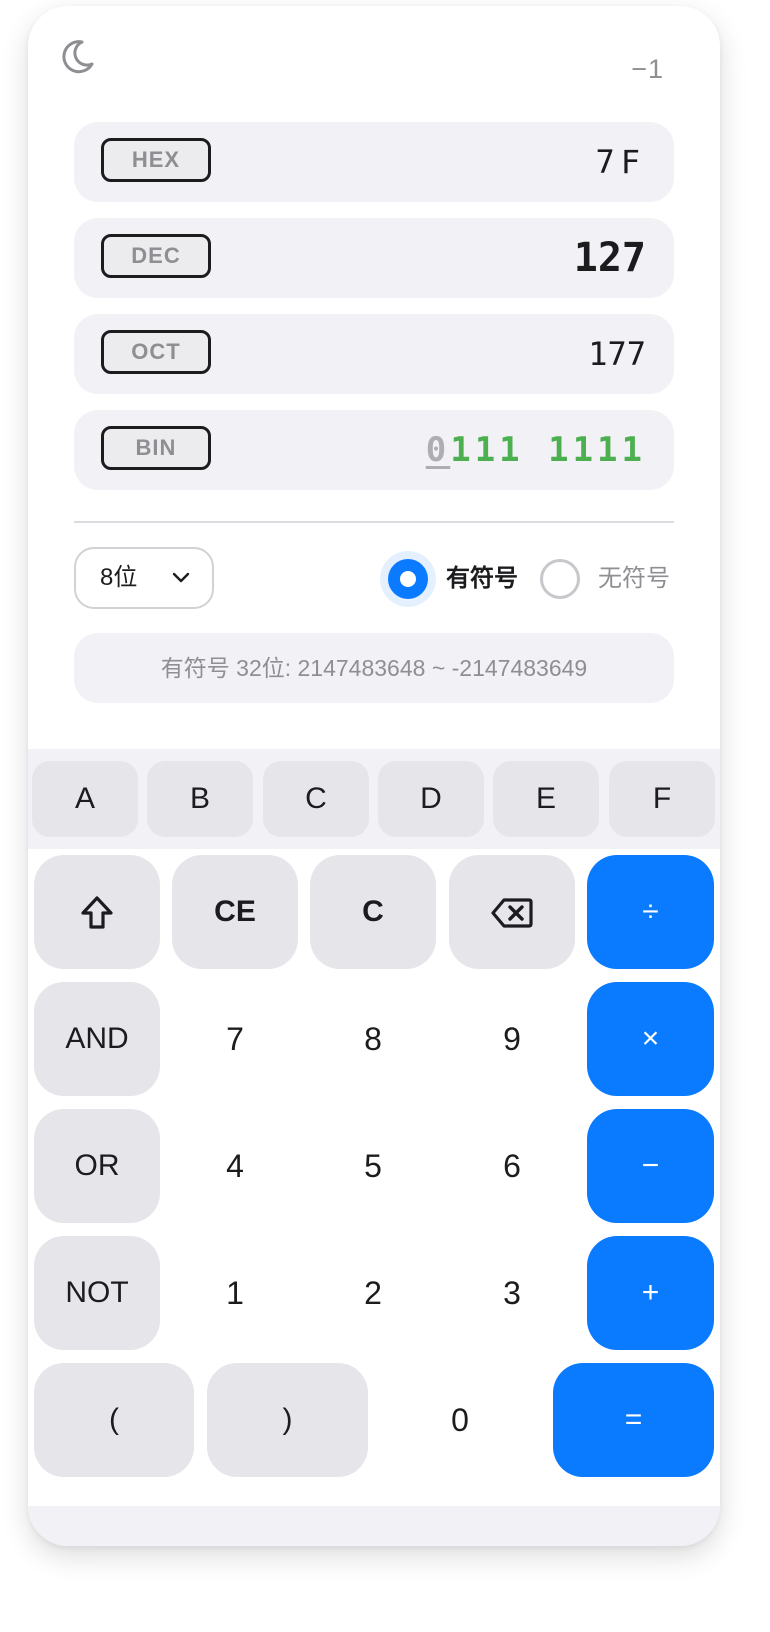 The width and height of the screenshot is (770, 1632). Describe the element at coordinates (85, 799) in the screenshot. I see `key-a: A` at that location.